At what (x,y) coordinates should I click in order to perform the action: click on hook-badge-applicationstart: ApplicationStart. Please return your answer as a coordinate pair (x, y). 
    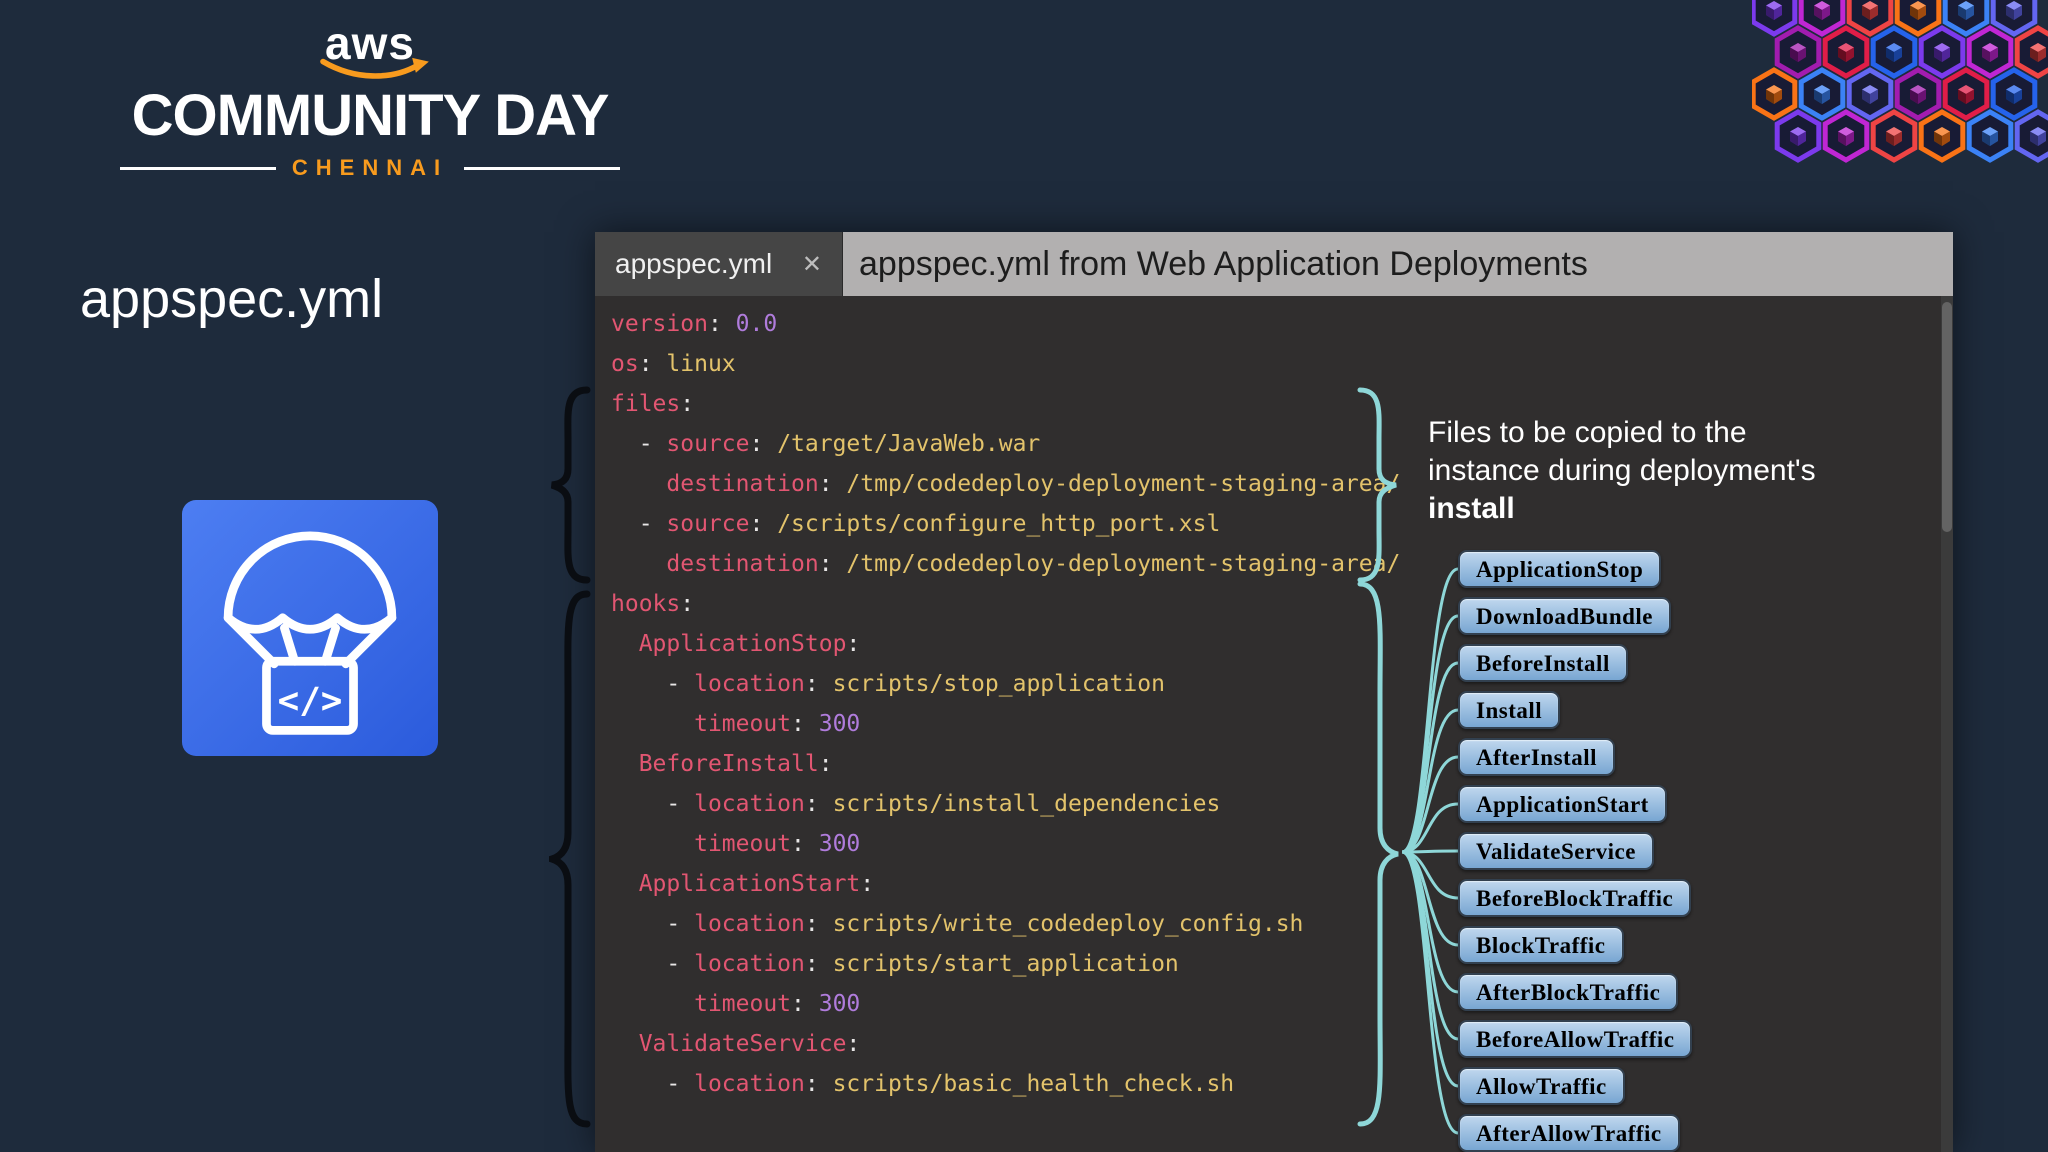
    Looking at the image, I should click on (1562, 804).